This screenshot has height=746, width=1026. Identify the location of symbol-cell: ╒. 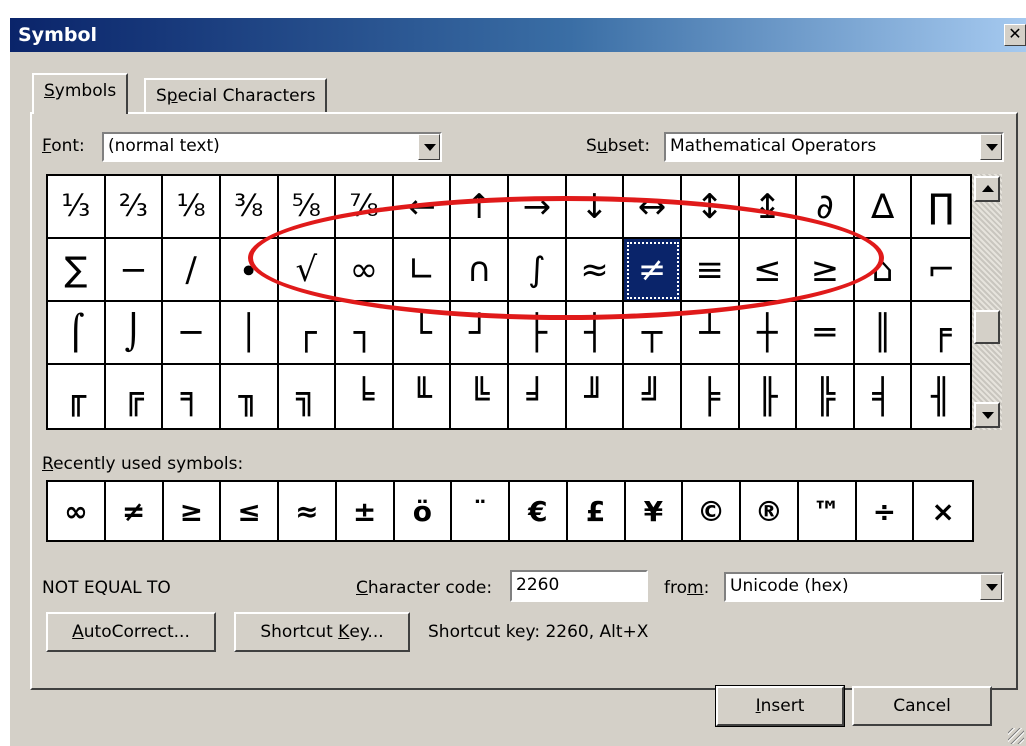
(941, 333).